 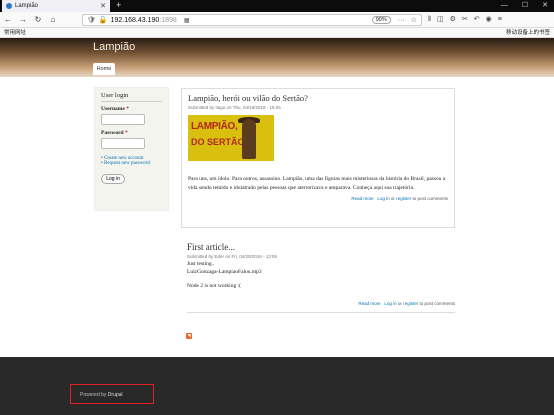 What do you see at coordinates (224, 272) in the screenshot?
I see `article-file: LuizGonzaga-LampiaoFalou.mp3` at bounding box center [224, 272].